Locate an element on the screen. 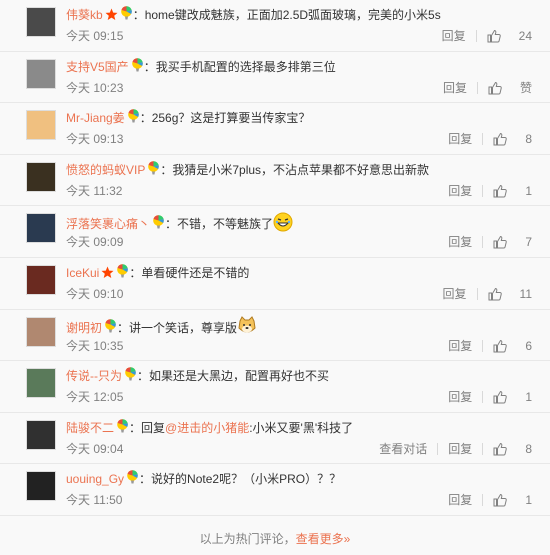 The width and height of the screenshot is (550, 555). comment-text: ：home键改成魅族，正面加2.5D弧面玻璃，完美的小米5s is located at coordinates (286, 15).